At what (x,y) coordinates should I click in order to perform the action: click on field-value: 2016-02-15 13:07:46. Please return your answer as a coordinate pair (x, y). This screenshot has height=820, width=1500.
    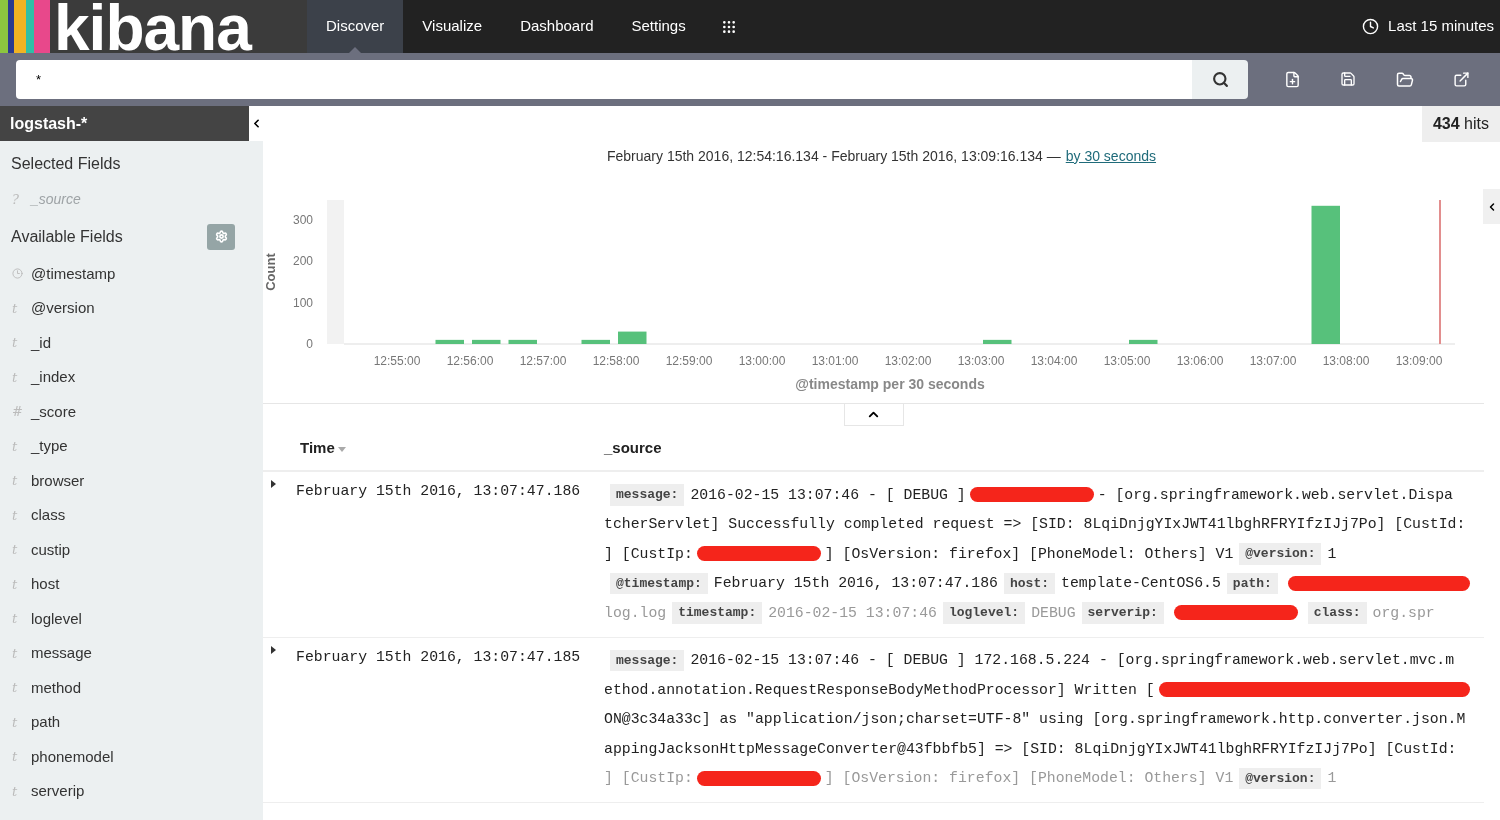
    Looking at the image, I should click on (852, 613).